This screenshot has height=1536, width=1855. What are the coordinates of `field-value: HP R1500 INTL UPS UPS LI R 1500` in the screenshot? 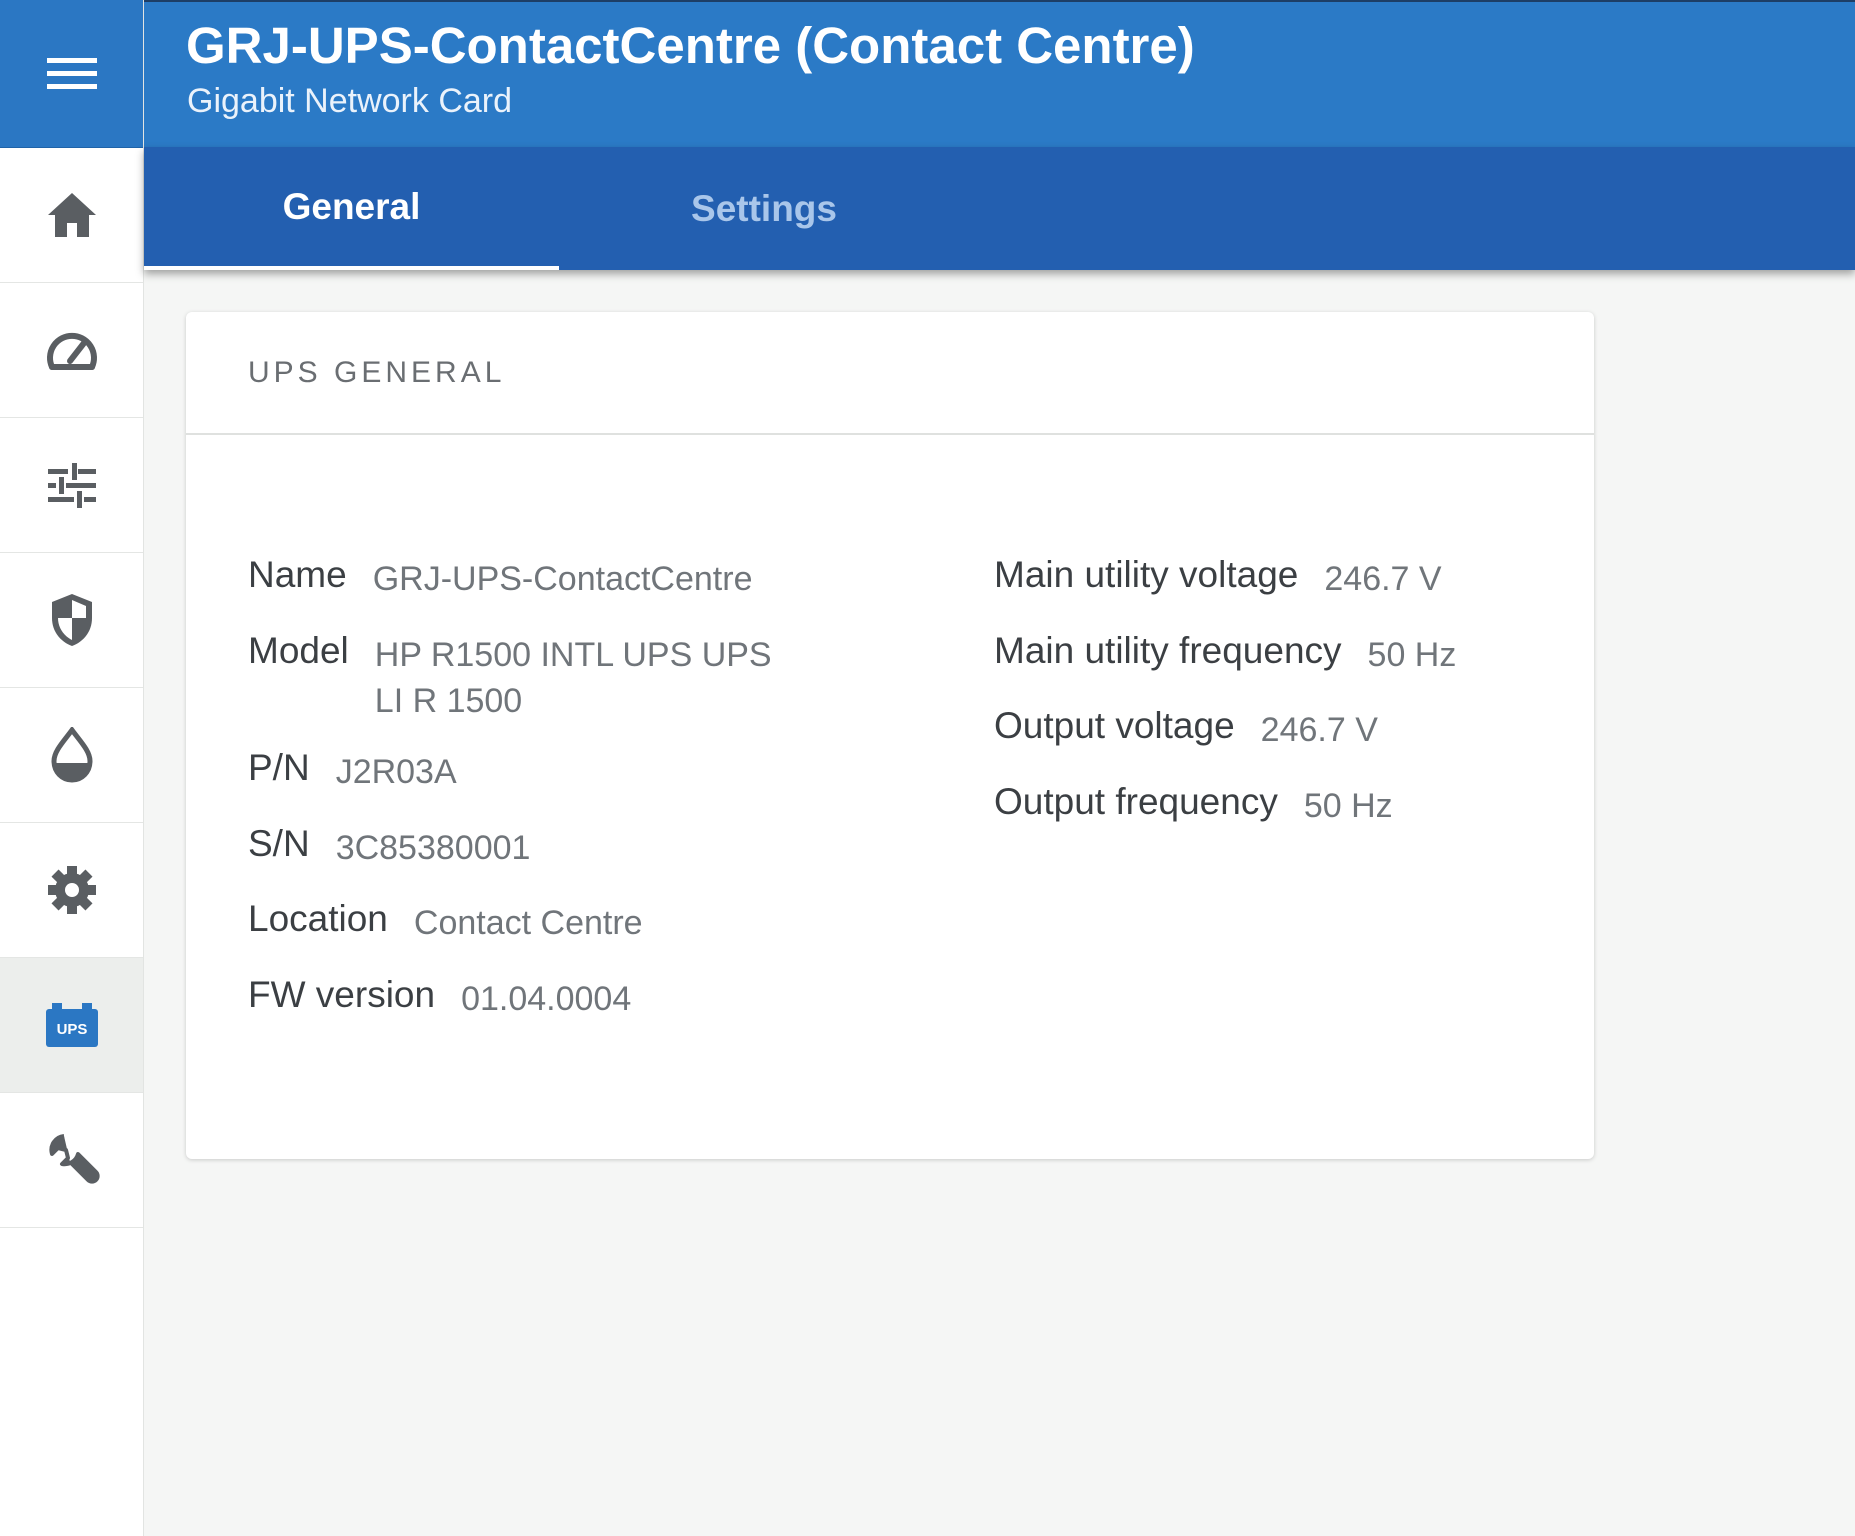 It's located at (573, 678).